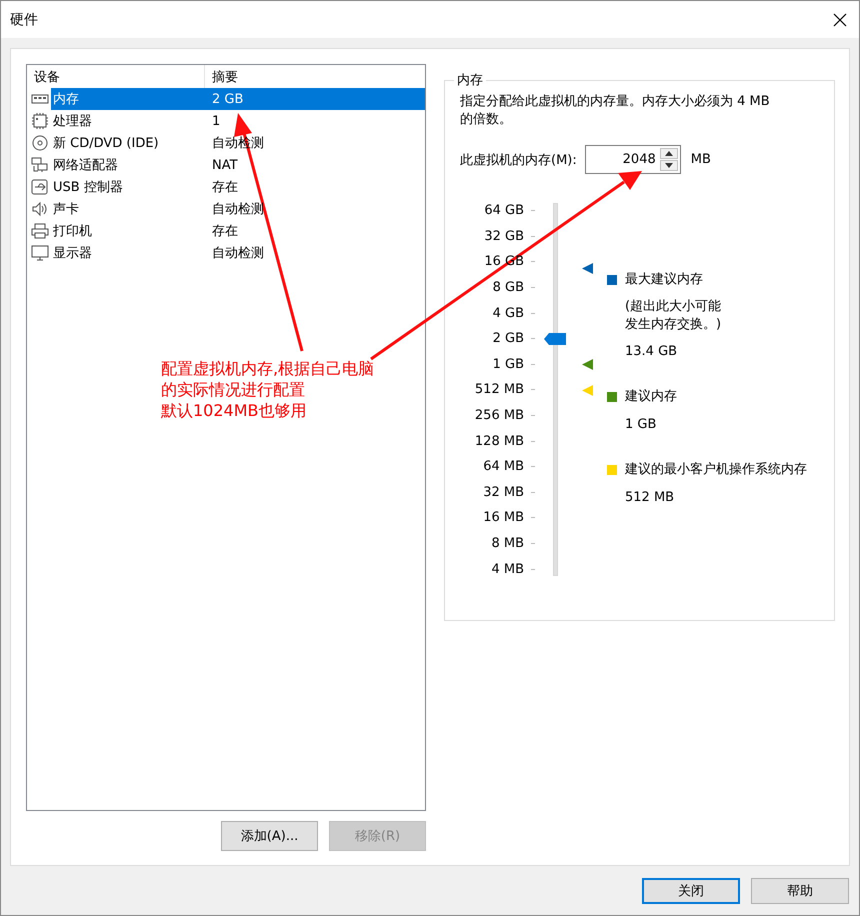  What do you see at coordinates (650, 498) in the screenshot?
I see `legend-value: 512 MB` at bounding box center [650, 498].